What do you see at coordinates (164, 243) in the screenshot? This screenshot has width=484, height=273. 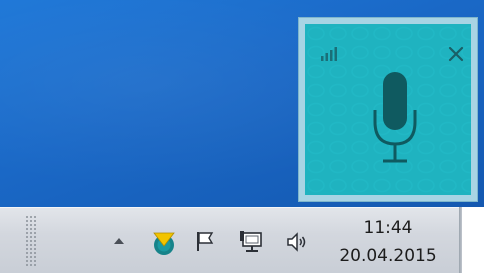 I see `antivirus-icon` at bounding box center [164, 243].